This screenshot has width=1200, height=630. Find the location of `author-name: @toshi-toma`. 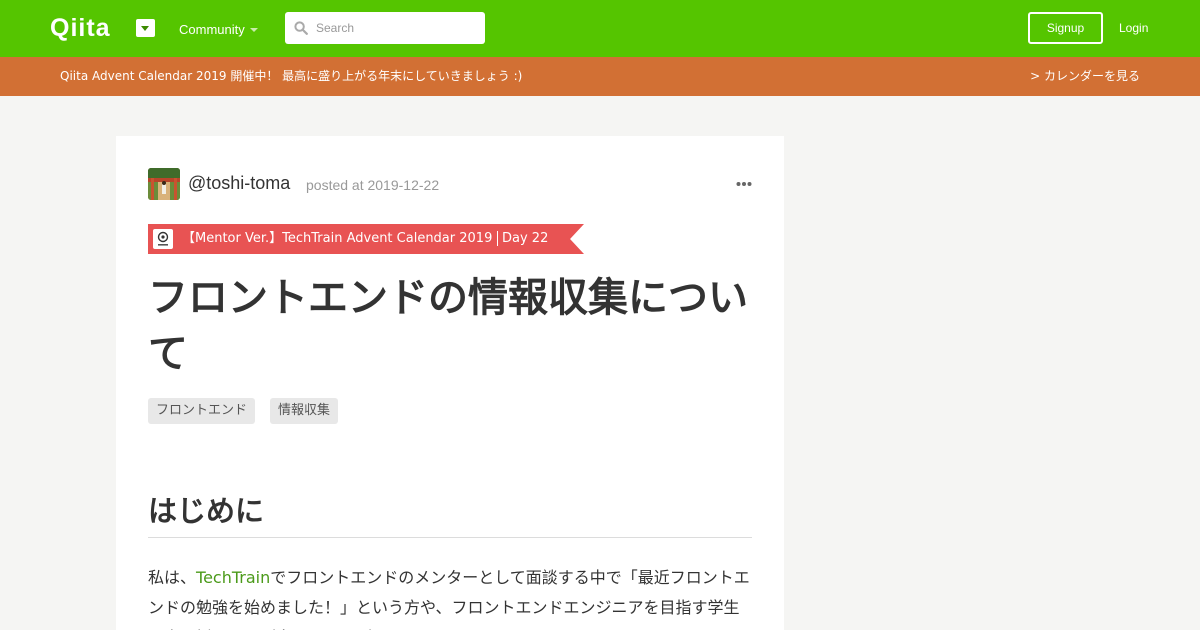

author-name: @toshi-toma is located at coordinates (239, 183).